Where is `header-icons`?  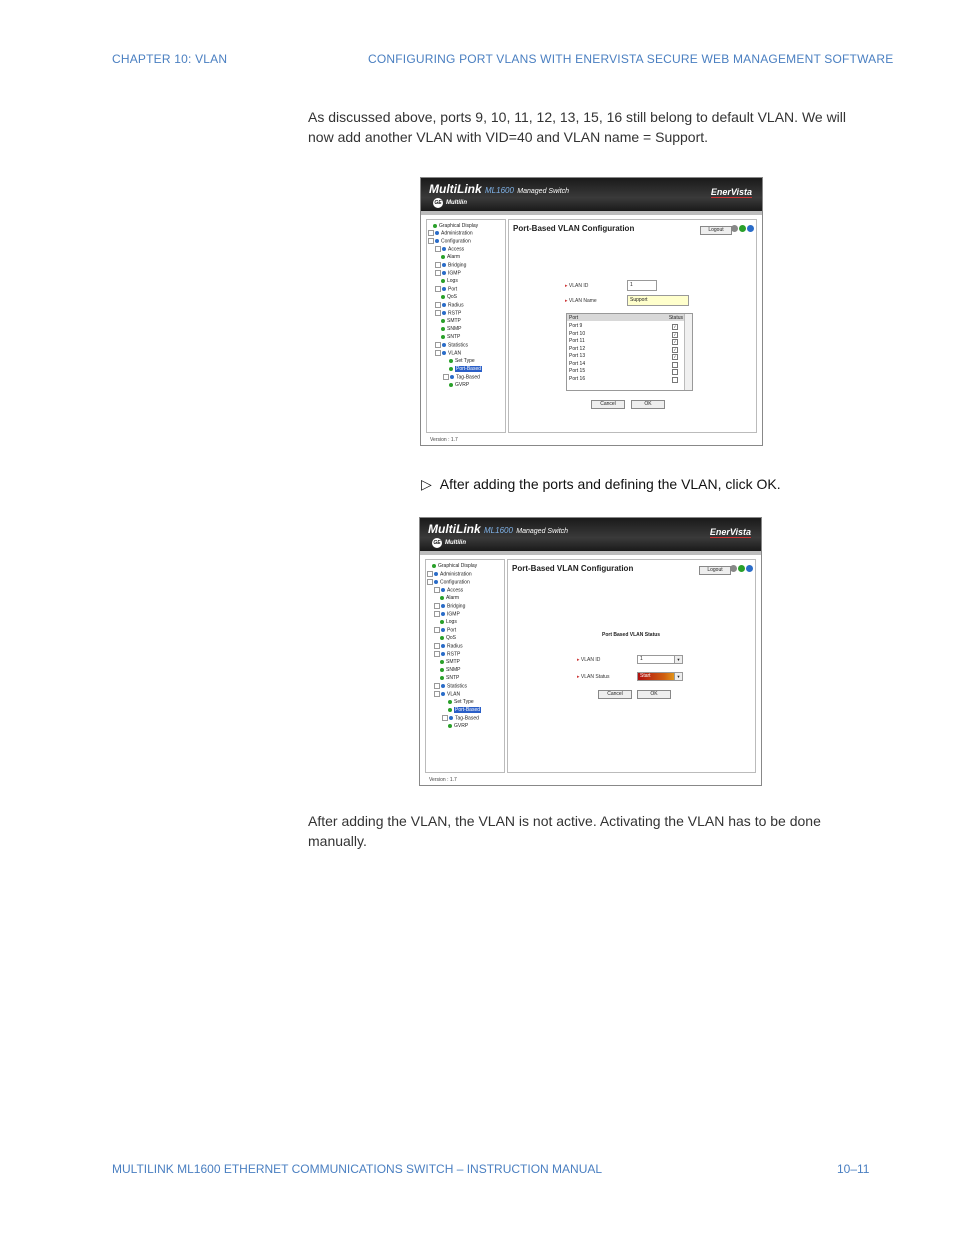 header-icons is located at coordinates (741, 569).